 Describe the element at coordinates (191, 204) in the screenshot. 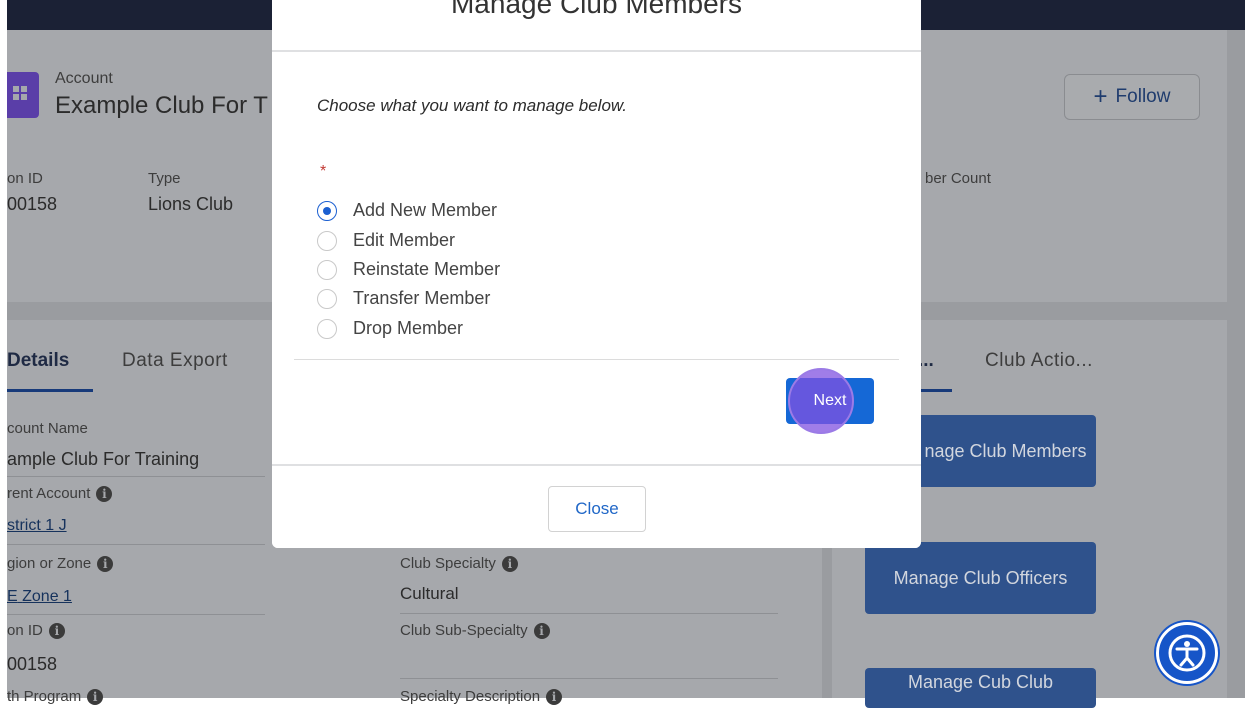

I see `header-field-value-type: Lions Club` at that location.